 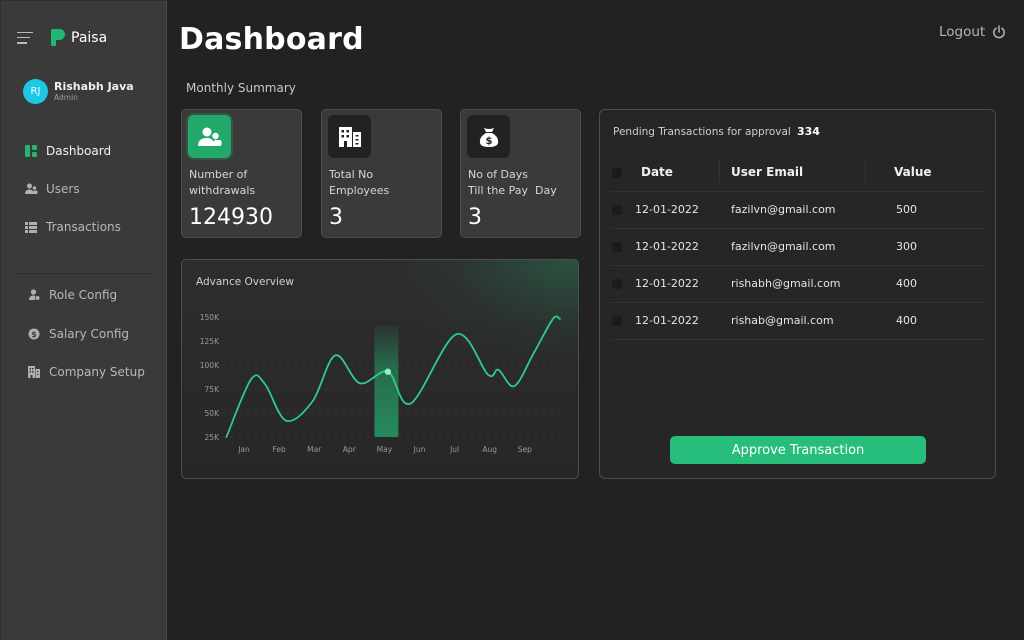 I want to click on stat-card-withdrawals: Number of withdrawals 124930, so click(x=241, y=173).